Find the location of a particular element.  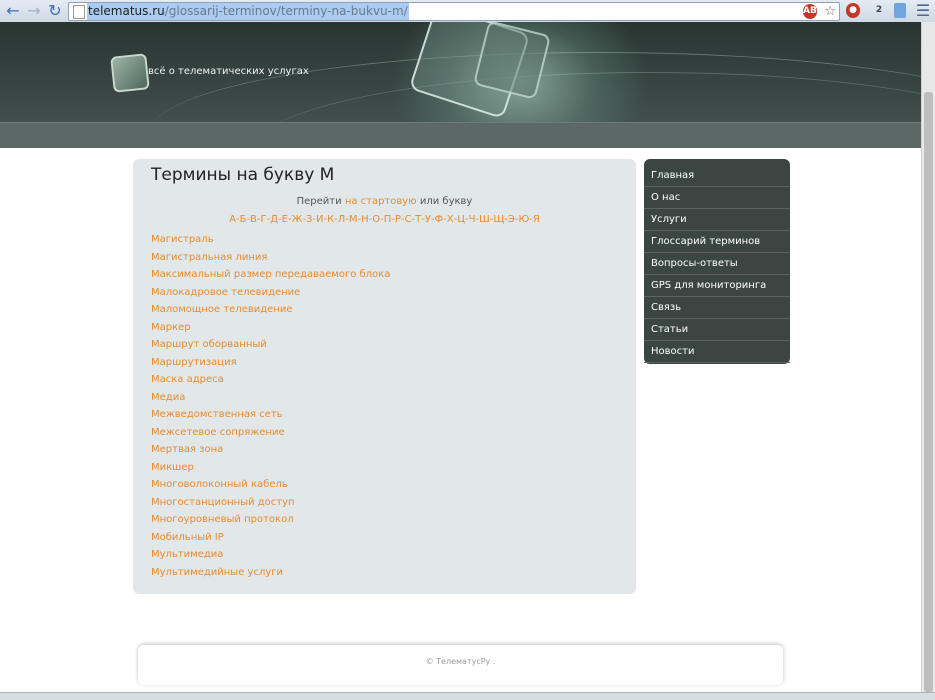

menu-item-services: Услуги is located at coordinates (717, 220).